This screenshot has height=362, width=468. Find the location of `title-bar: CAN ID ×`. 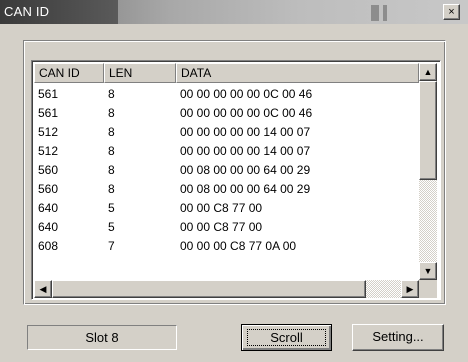

title-bar: CAN ID × is located at coordinates (234, 12).